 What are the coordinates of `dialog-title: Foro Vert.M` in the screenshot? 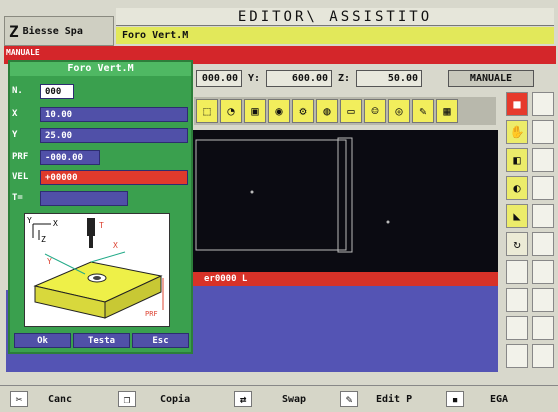 It's located at (100, 69).